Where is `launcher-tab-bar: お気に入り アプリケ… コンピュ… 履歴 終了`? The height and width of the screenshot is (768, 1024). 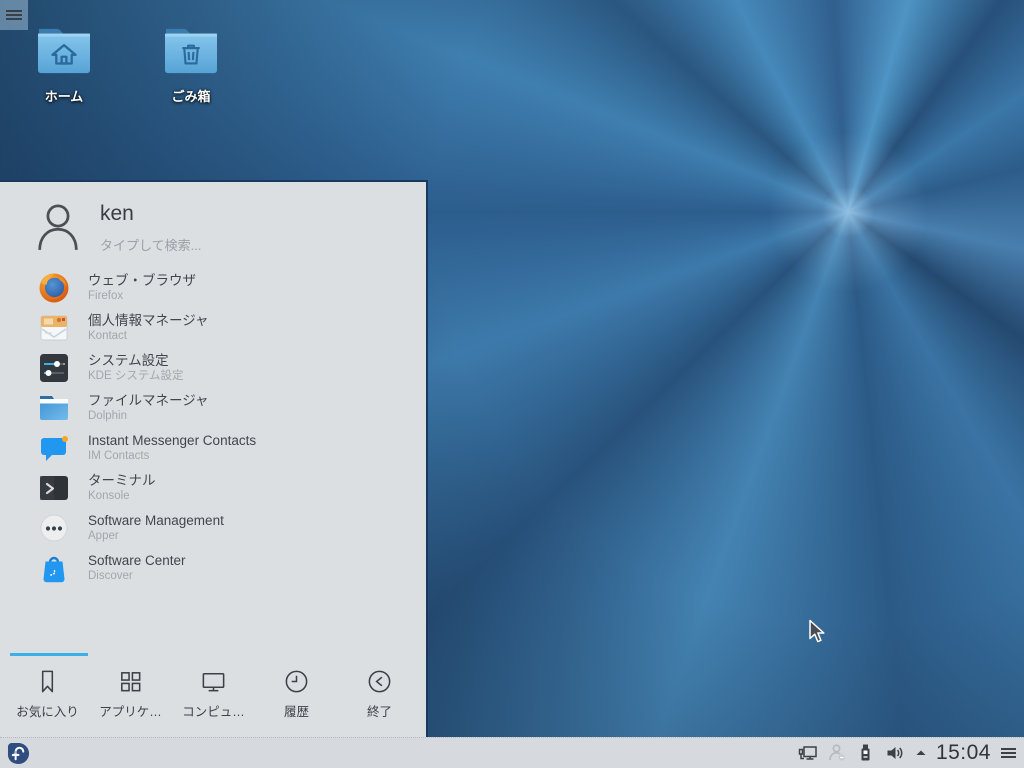 launcher-tab-bar: お気に入り アプリケ… コンピュ… 履歴 終了 is located at coordinates (214, 692).